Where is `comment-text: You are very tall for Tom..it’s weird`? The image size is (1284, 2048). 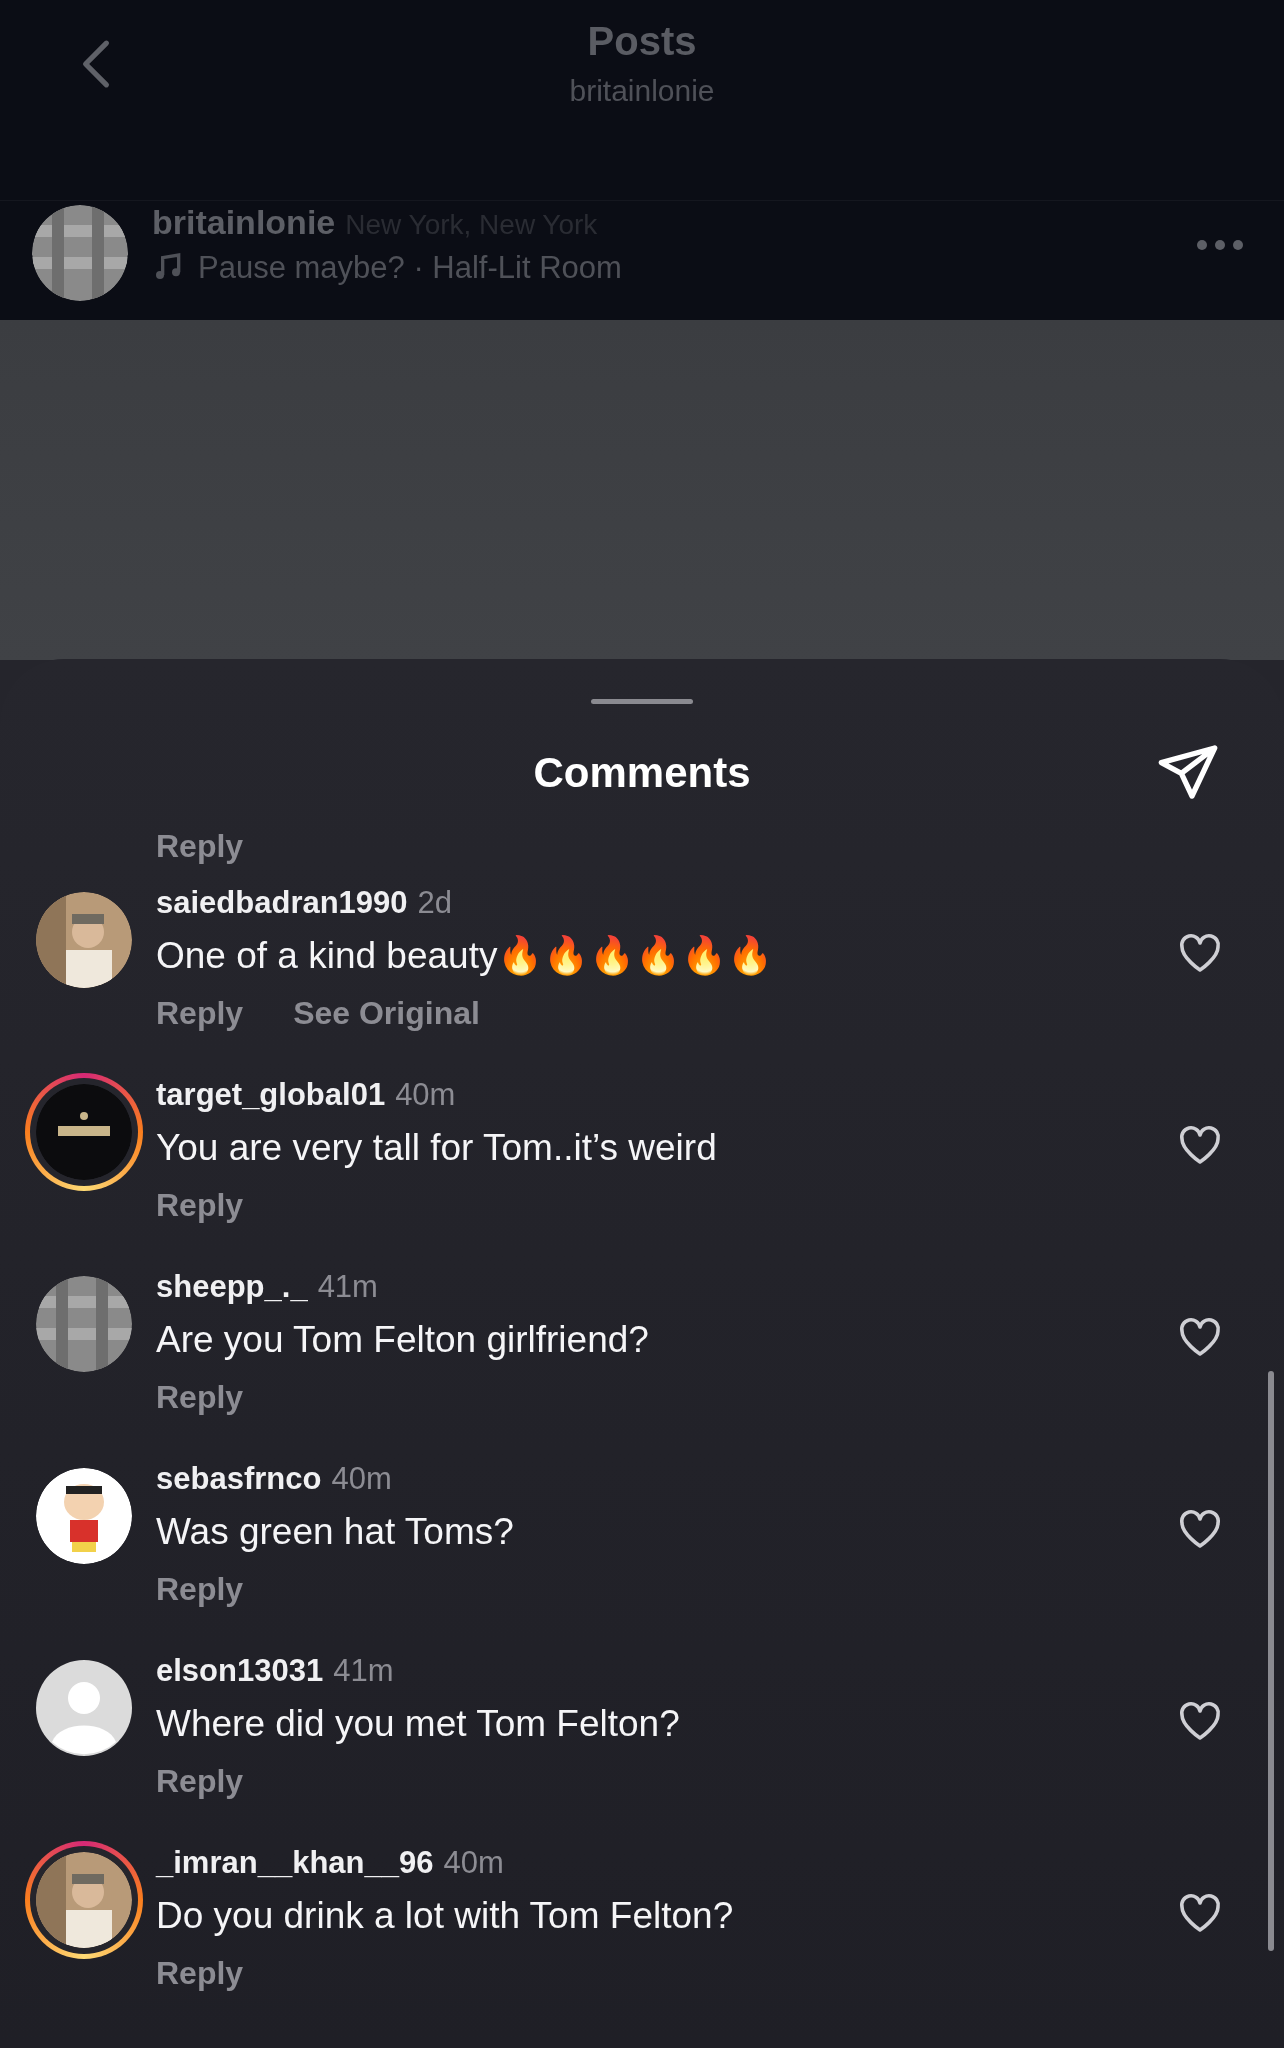
comment-text: You are very tall for Tom..it’s weird is located at coordinates (437, 1147).